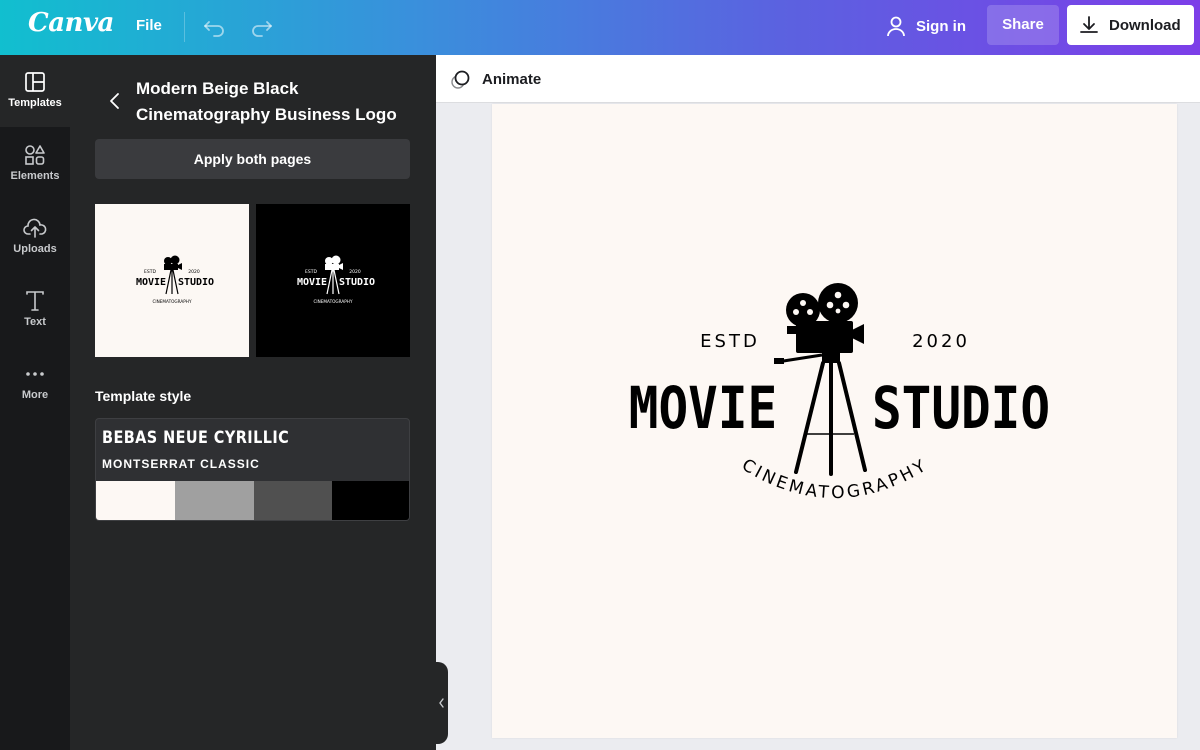  What do you see at coordinates (1089, 24) in the screenshot?
I see `download-icon` at bounding box center [1089, 24].